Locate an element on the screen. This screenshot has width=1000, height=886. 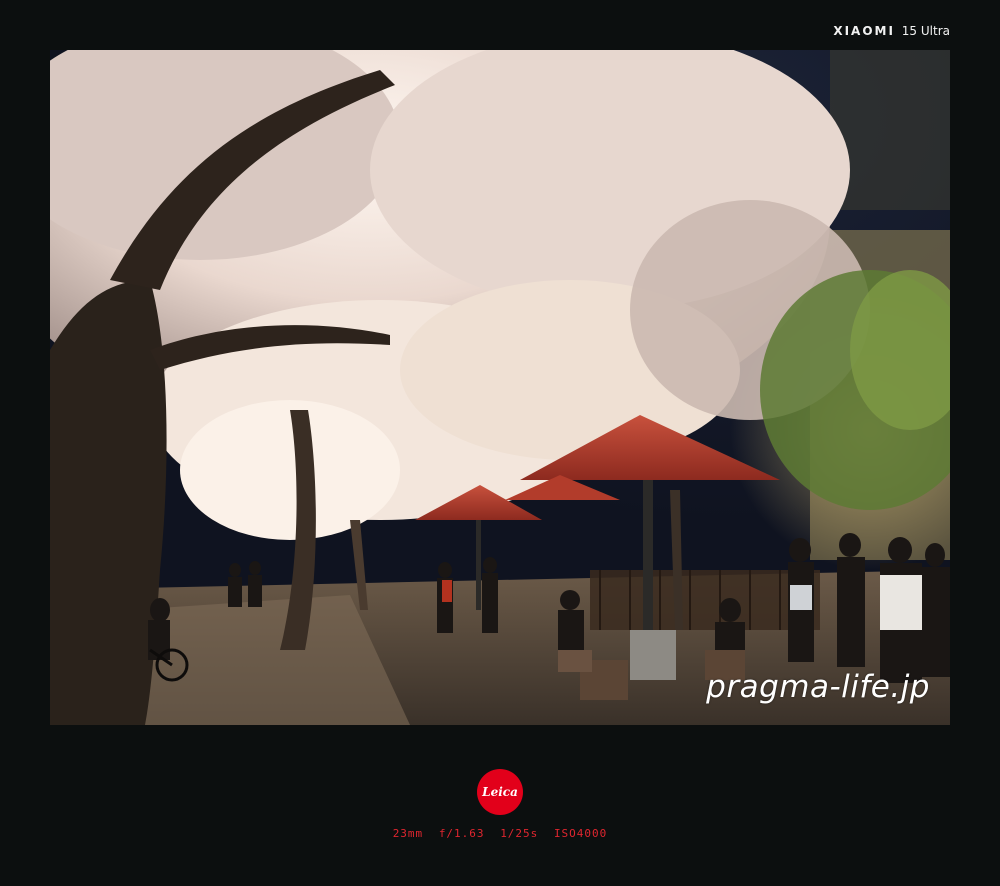
camera-model: 15 Ultra is located at coordinates (925, 31).